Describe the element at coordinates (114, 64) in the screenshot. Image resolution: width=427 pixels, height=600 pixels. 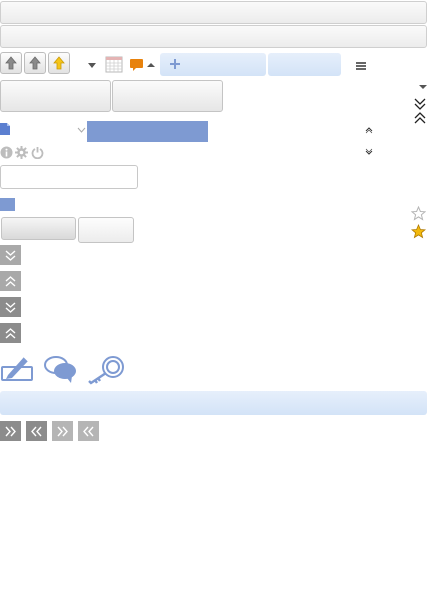
I see `calendar-icon` at that location.